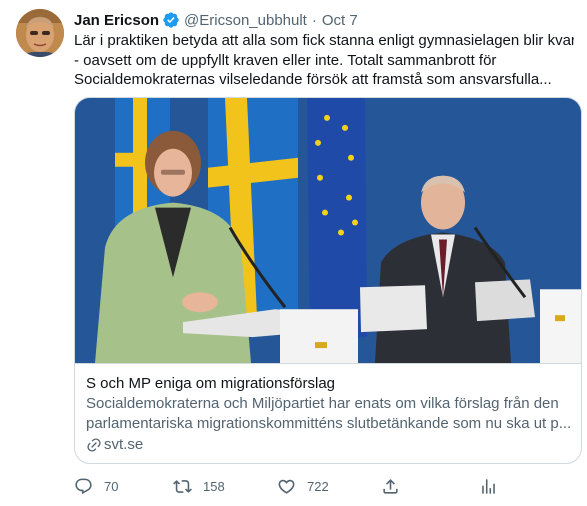 This screenshot has width=587, height=506. Describe the element at coordinates (318, 486) in the screenshot. I see `like-count: 722` at that location.